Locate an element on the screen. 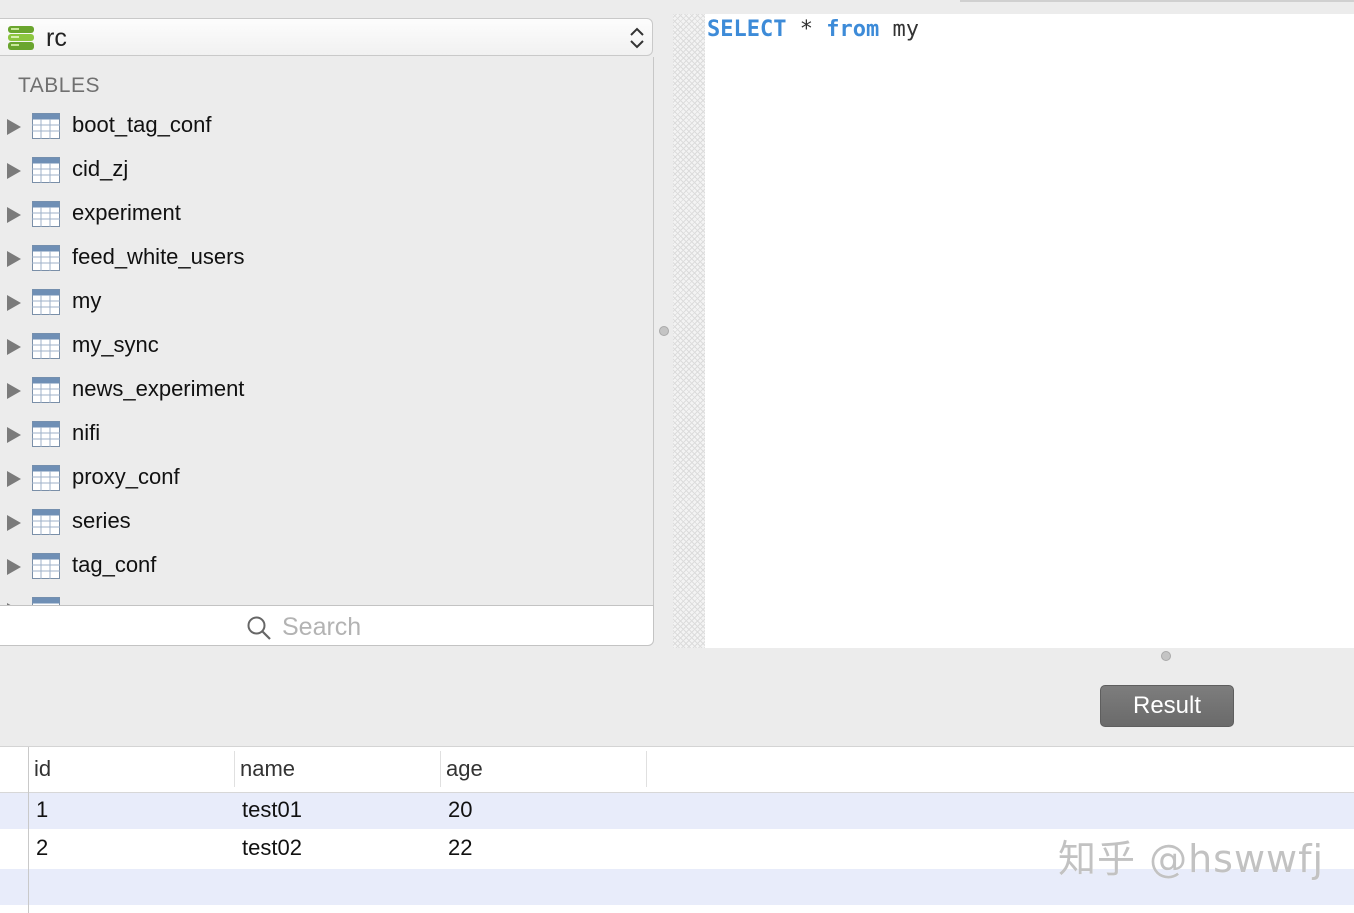  column-header-id: id is located at coordinates (42, 774).